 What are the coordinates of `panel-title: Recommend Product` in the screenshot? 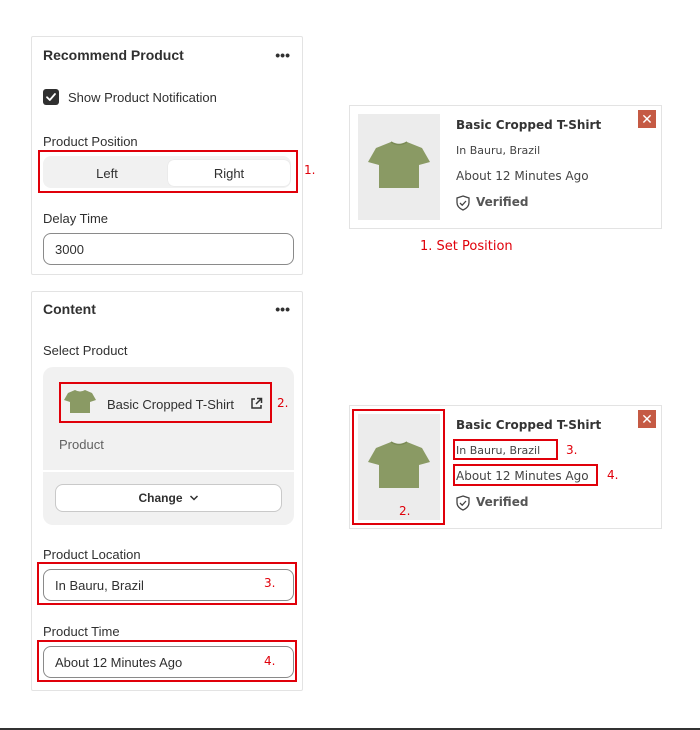 It's located at (113, 55).